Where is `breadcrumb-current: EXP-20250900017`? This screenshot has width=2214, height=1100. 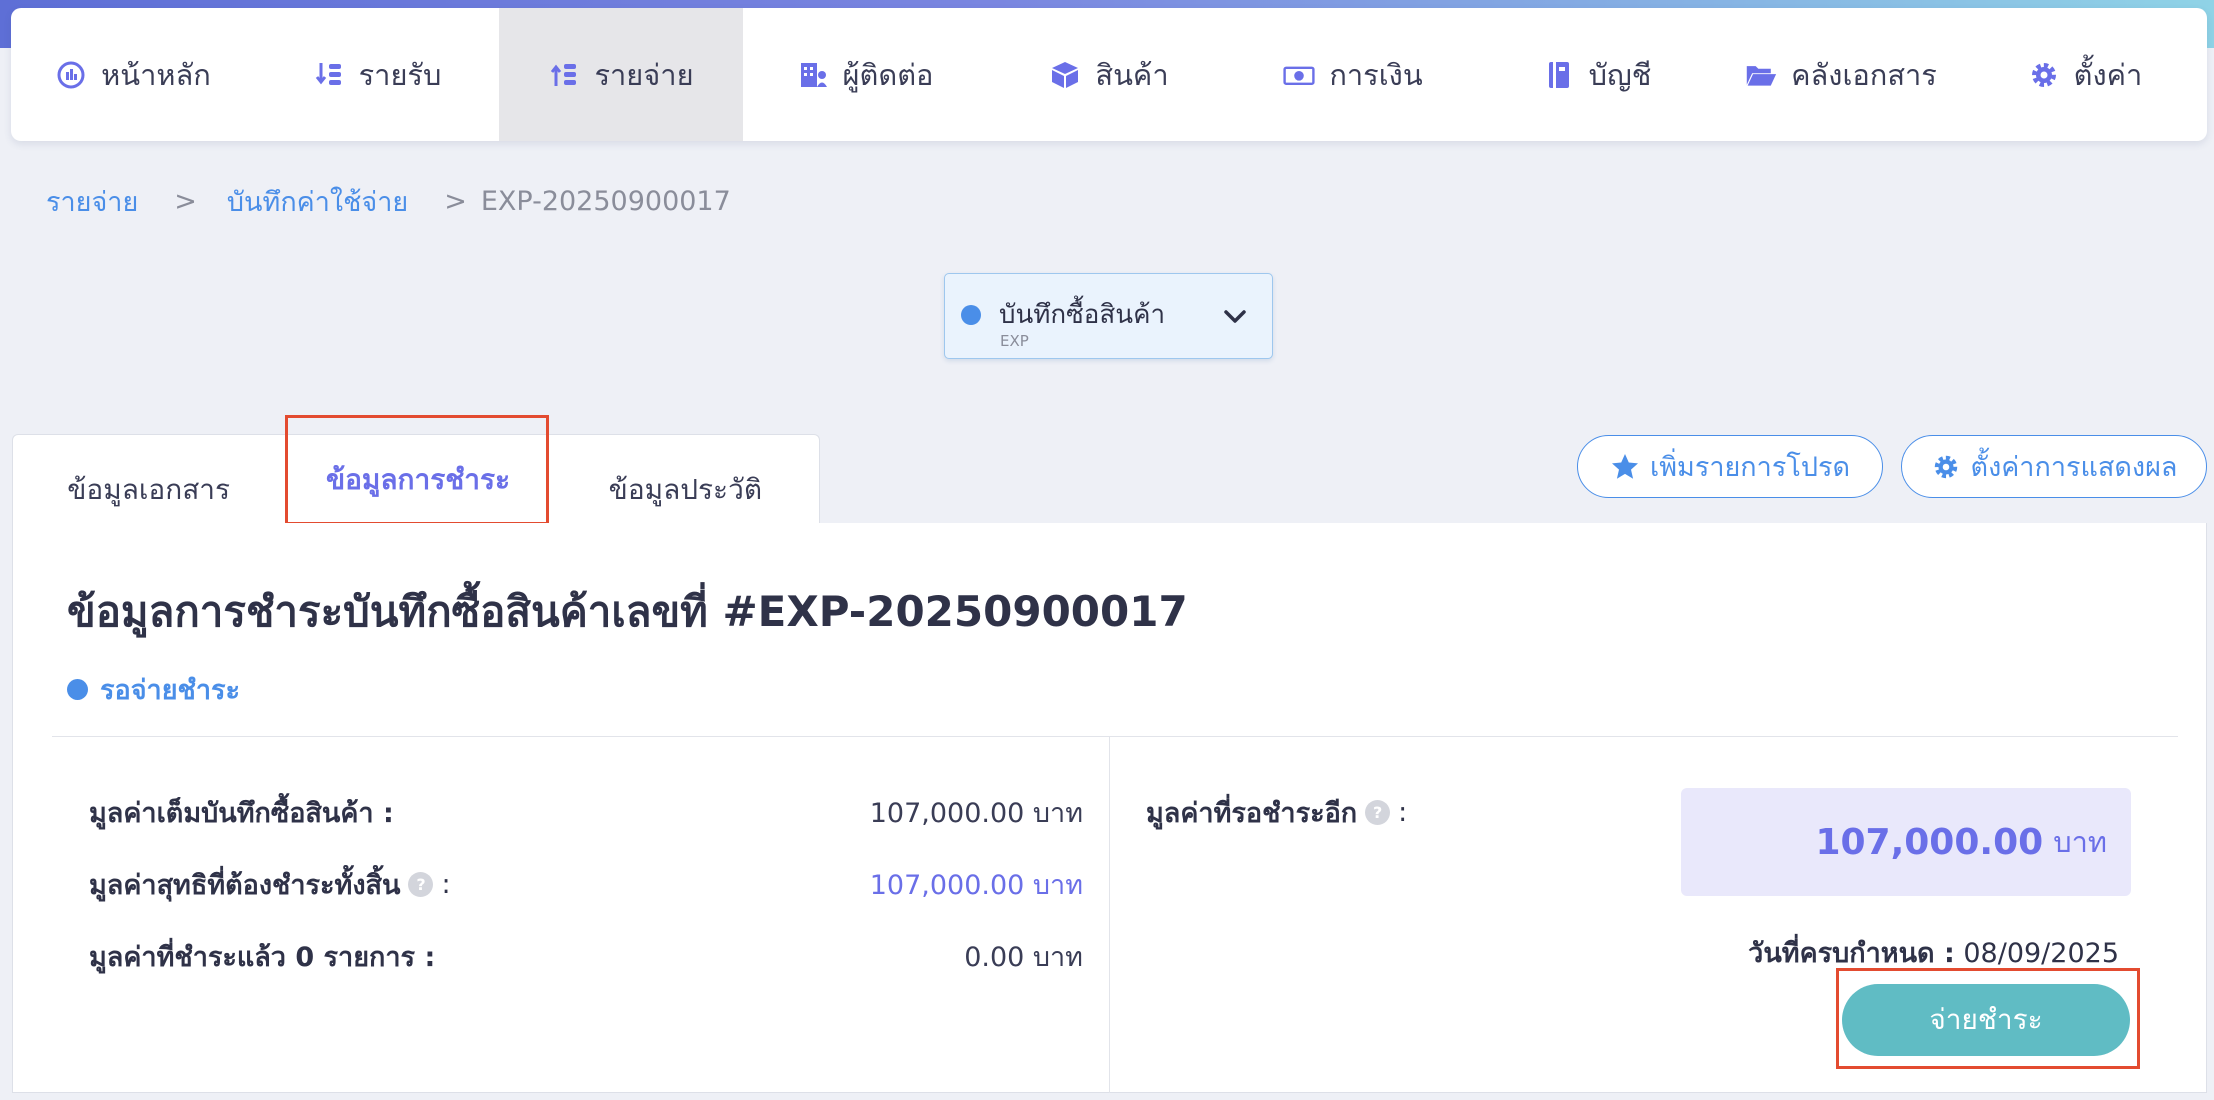 breadcrumb-current: EXP-20250900017 is located at coordinates (605, 201).